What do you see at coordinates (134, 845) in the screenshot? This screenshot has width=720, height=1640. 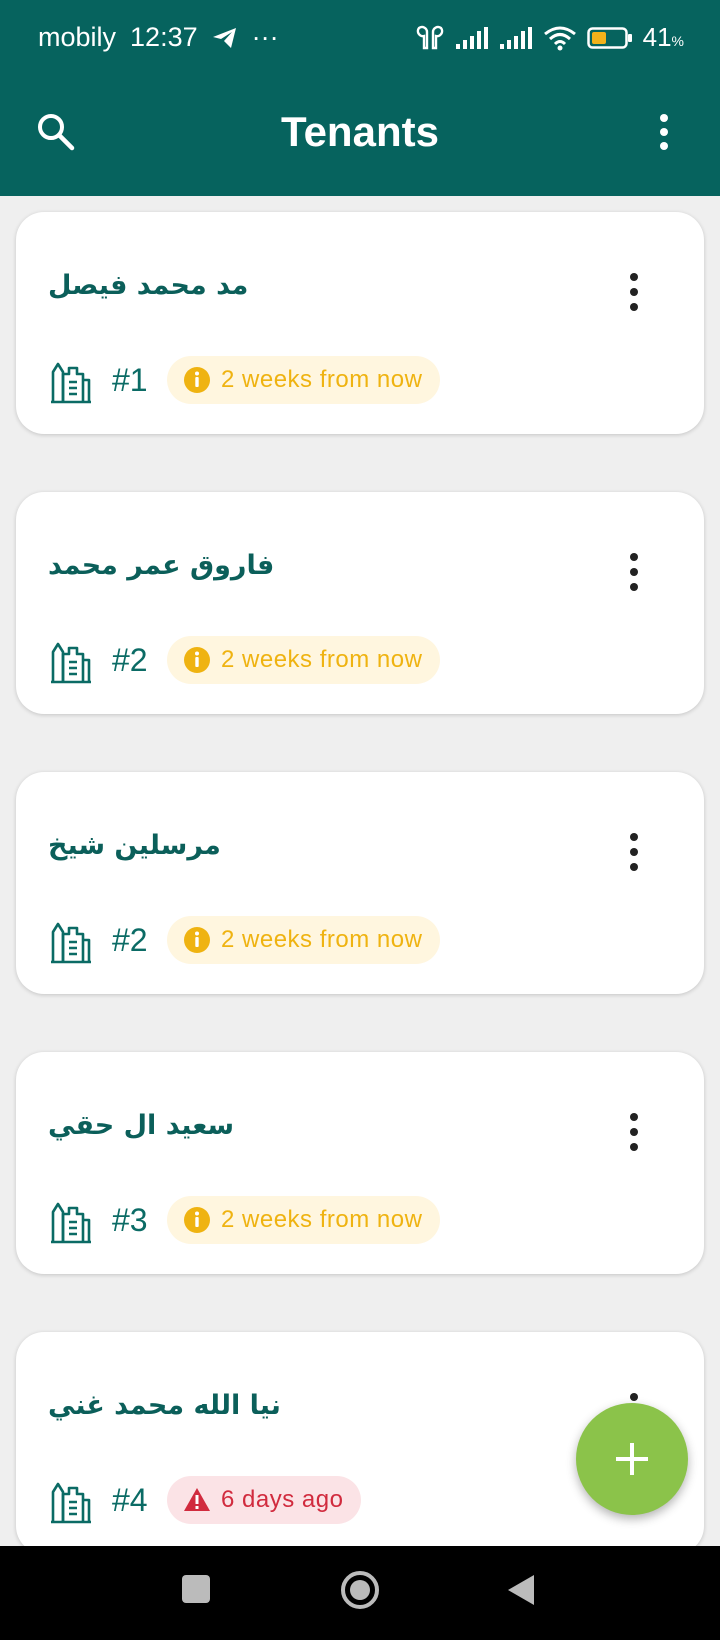 I see `tenant-name: مرسلين شيخ` at bounding box center [134, 845].